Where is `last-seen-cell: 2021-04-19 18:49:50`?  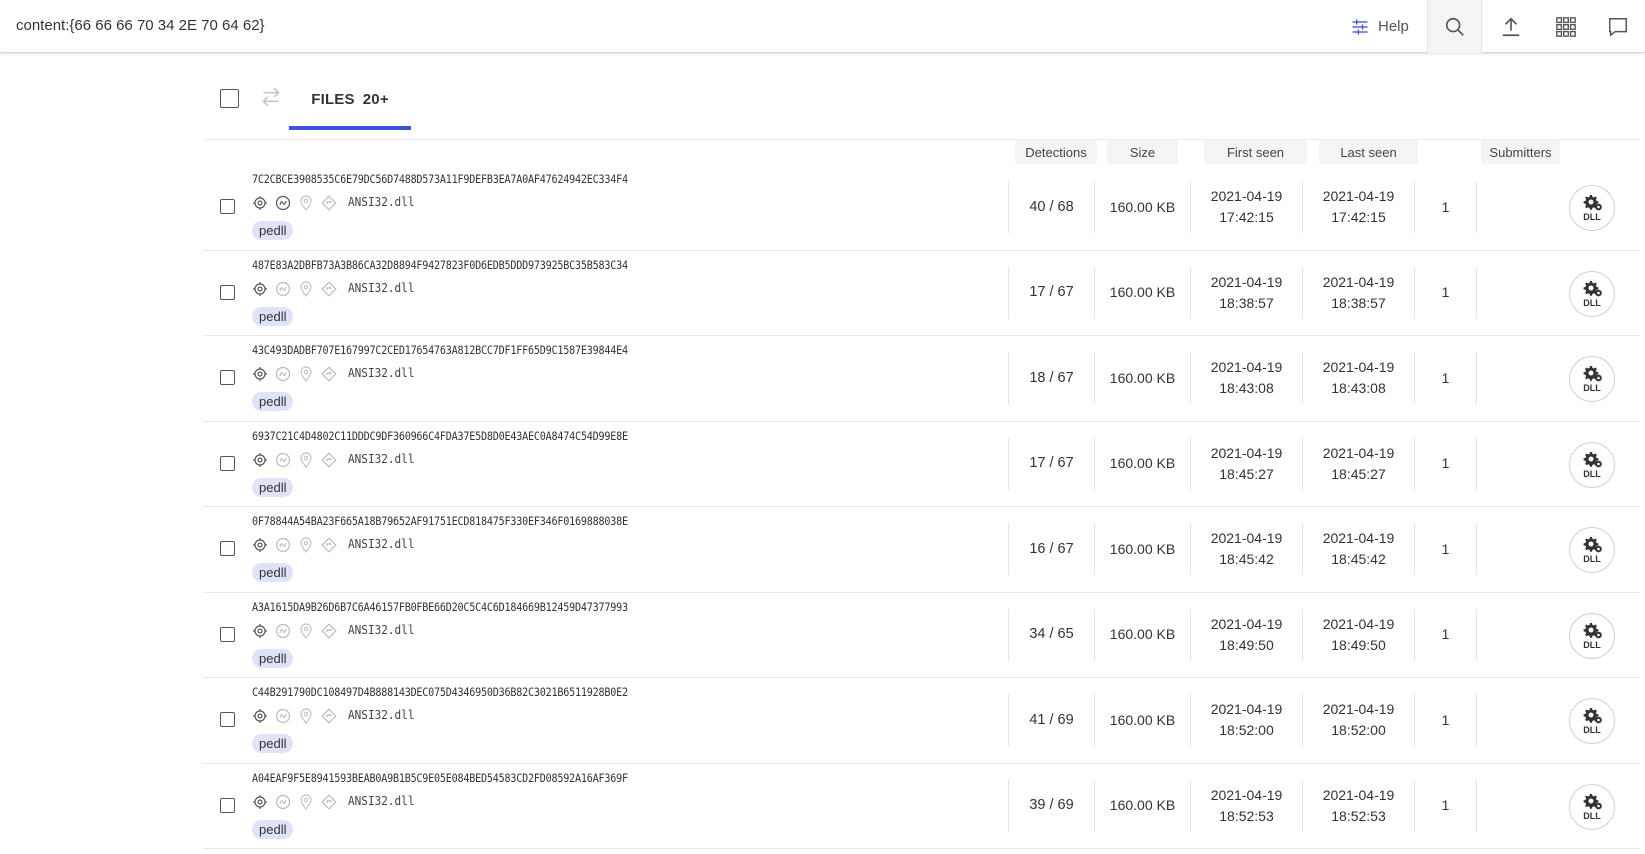 last-seen-cell: 2021-04-19 18:49:50 is located at coordinates (1358, 634).